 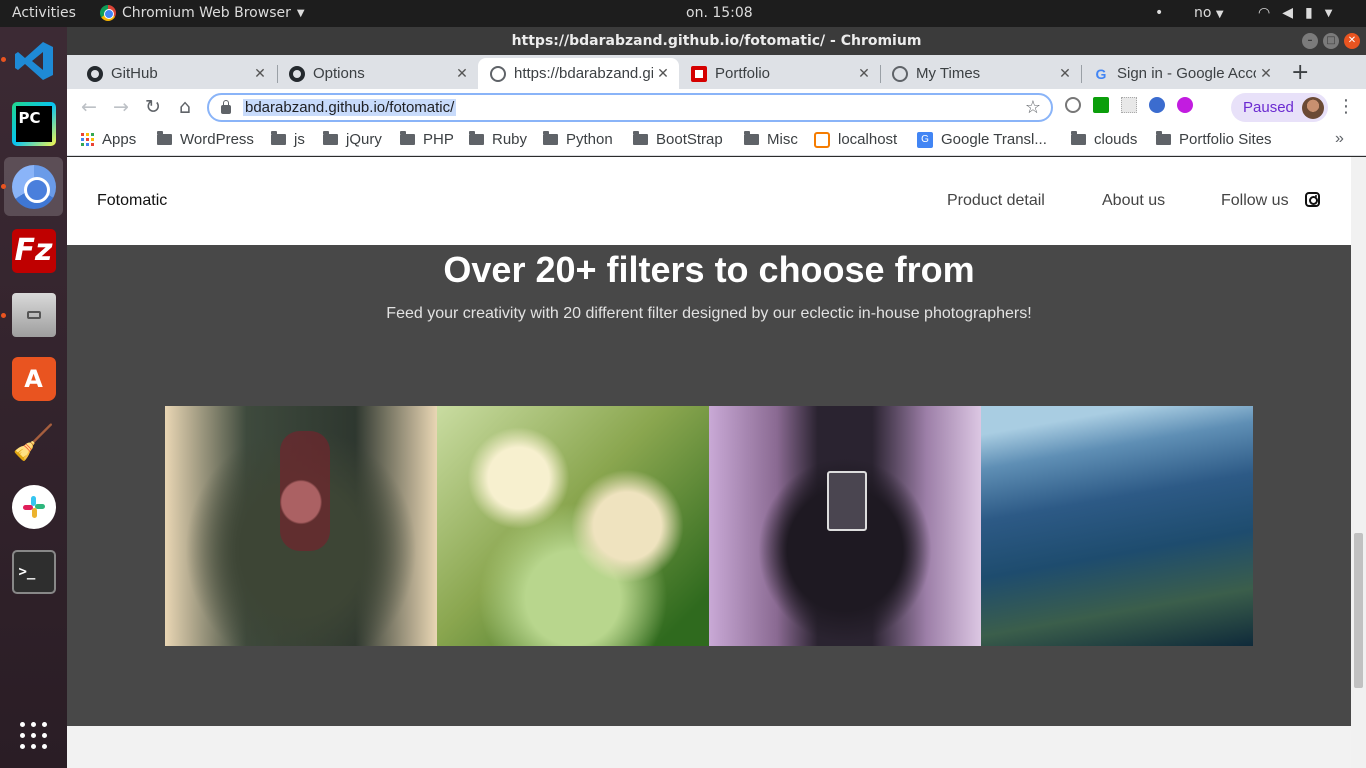 I want to click on bookmark-folder-portfolio-sites: Portfolio Sites, so click(x=1214, y=139).